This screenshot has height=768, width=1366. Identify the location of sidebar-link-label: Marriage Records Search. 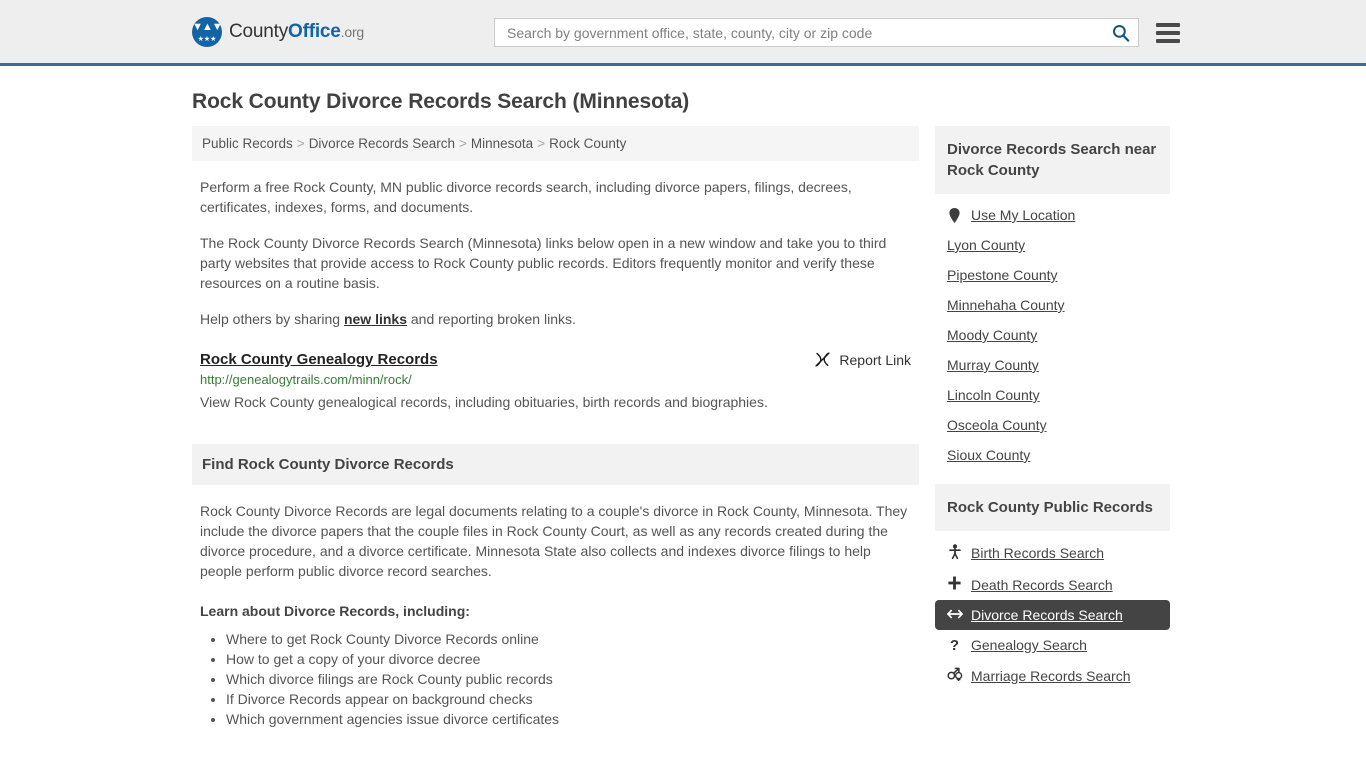
(1051, 676).